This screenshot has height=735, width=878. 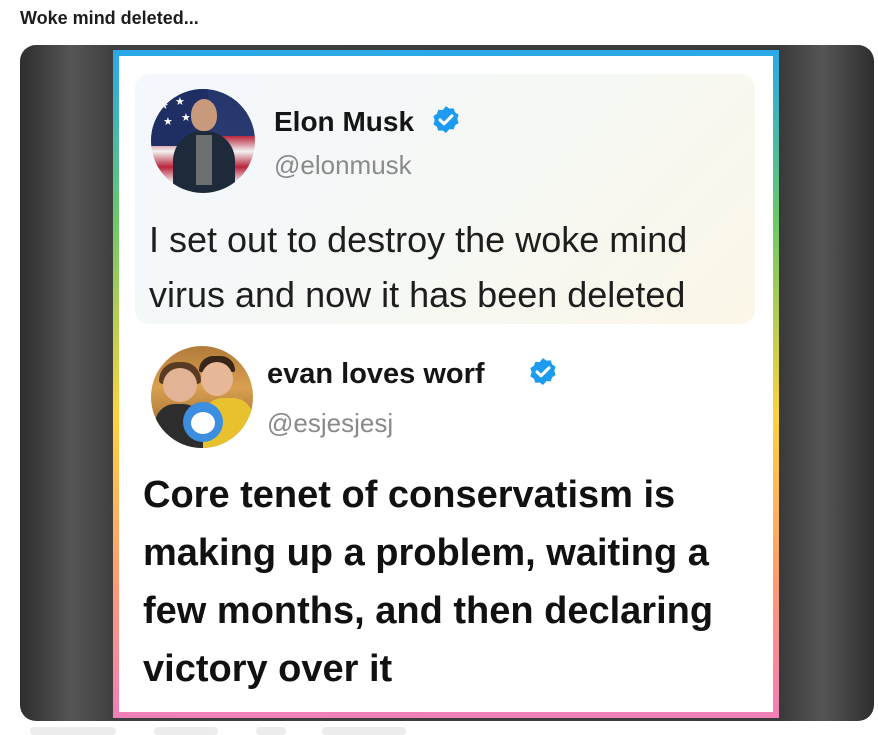 I want to click on avatar-elon: ★ ★ ★ ★, so click(x=203, y=141).